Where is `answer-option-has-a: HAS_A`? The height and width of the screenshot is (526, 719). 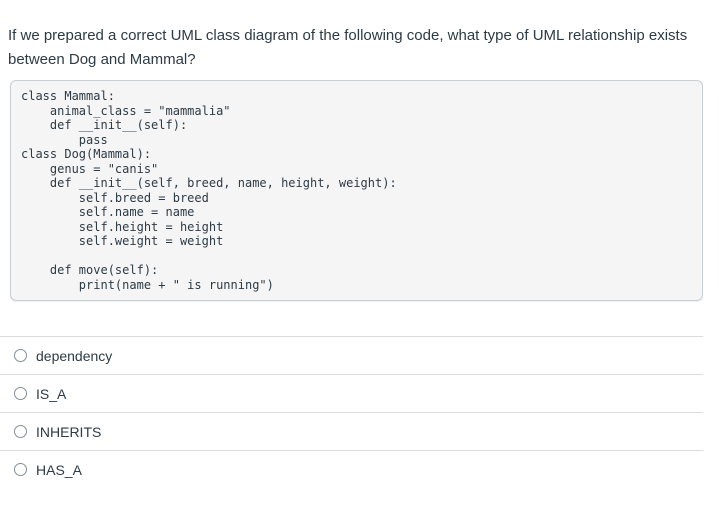
answer-option-has-a: HAS_A is located at coordinates (351, 469).